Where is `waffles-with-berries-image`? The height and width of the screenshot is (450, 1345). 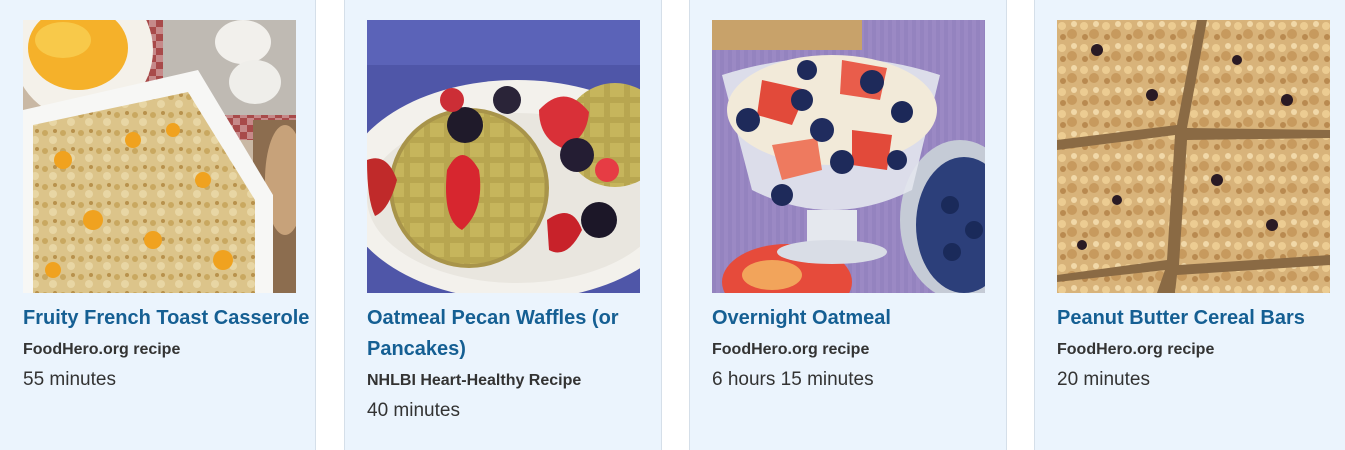
waffles-with-berries-image is located at coordinates (503, 156).